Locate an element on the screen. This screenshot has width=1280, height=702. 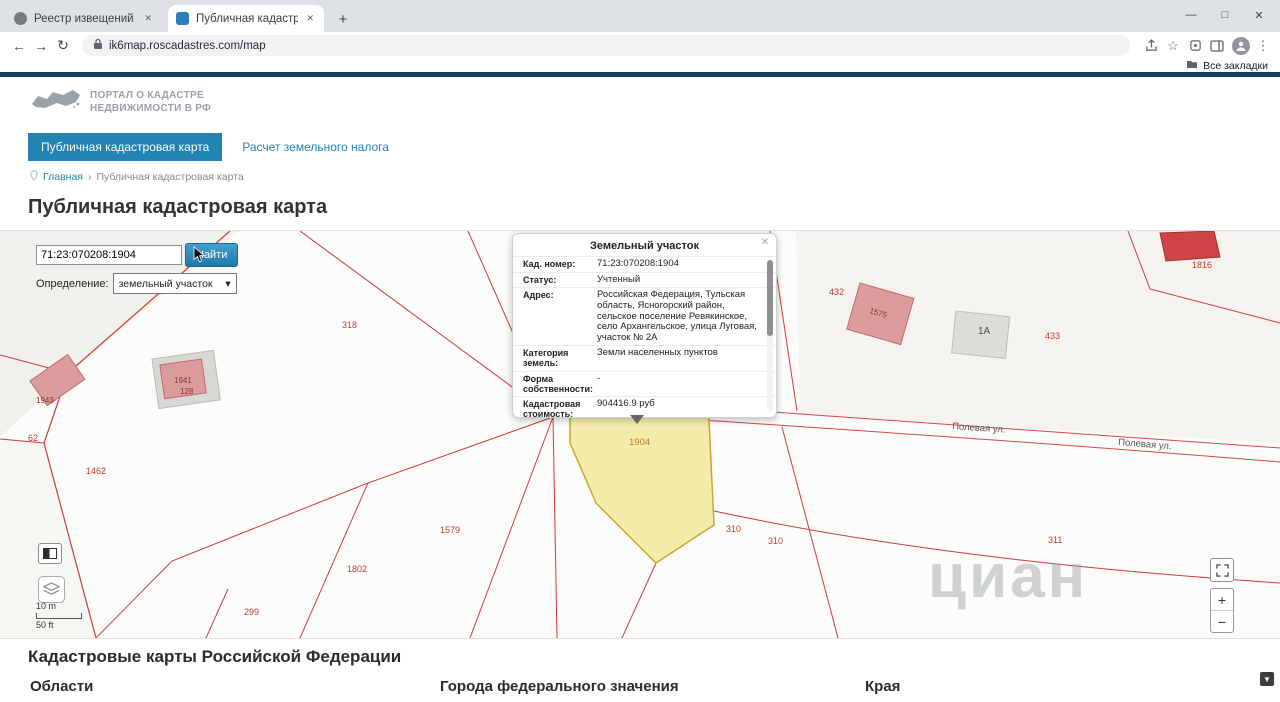
svg-text: 1816 is located at coordinates (1202, 265).